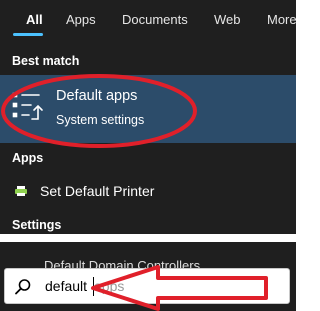 The image size is (320, 311). I want to click on tab-more: More, so click(281, 20).